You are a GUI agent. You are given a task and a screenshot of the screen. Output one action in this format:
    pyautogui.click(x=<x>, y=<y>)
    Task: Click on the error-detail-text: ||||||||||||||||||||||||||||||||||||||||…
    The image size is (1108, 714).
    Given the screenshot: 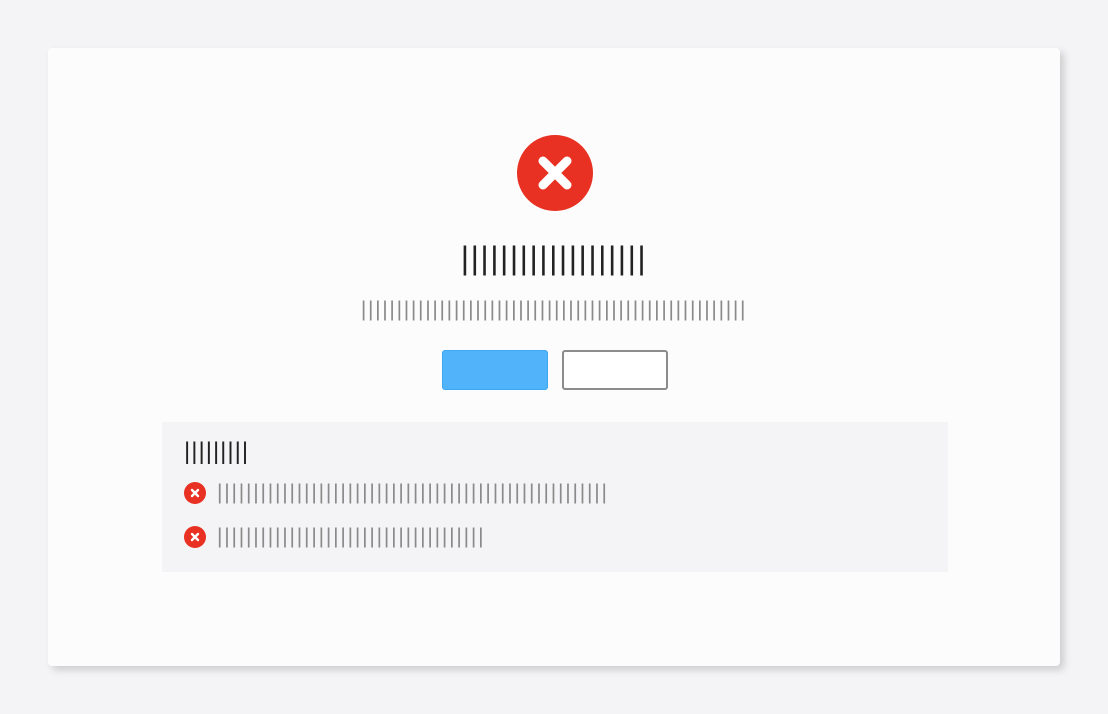 What is the action you would take?
    pyautogui.click(x=413, y=492)
    